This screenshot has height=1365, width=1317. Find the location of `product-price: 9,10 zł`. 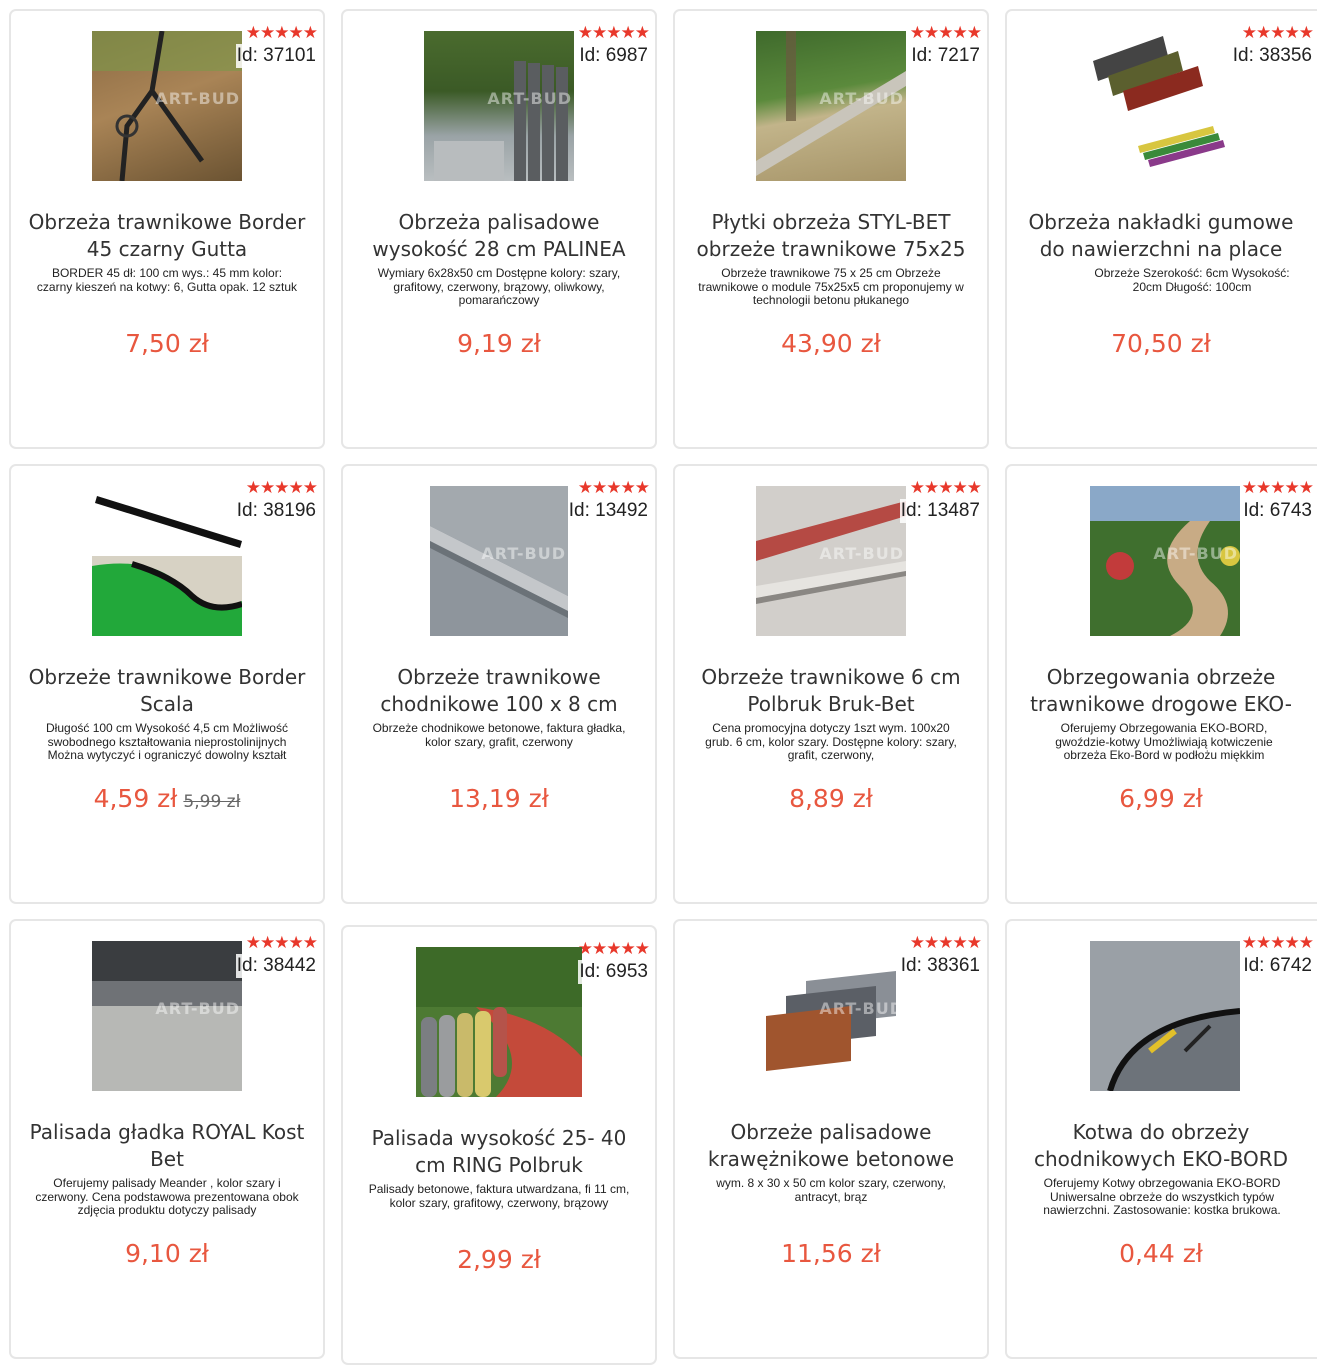

product-price: 9,10 zł is located at coordinates (167, 1253).